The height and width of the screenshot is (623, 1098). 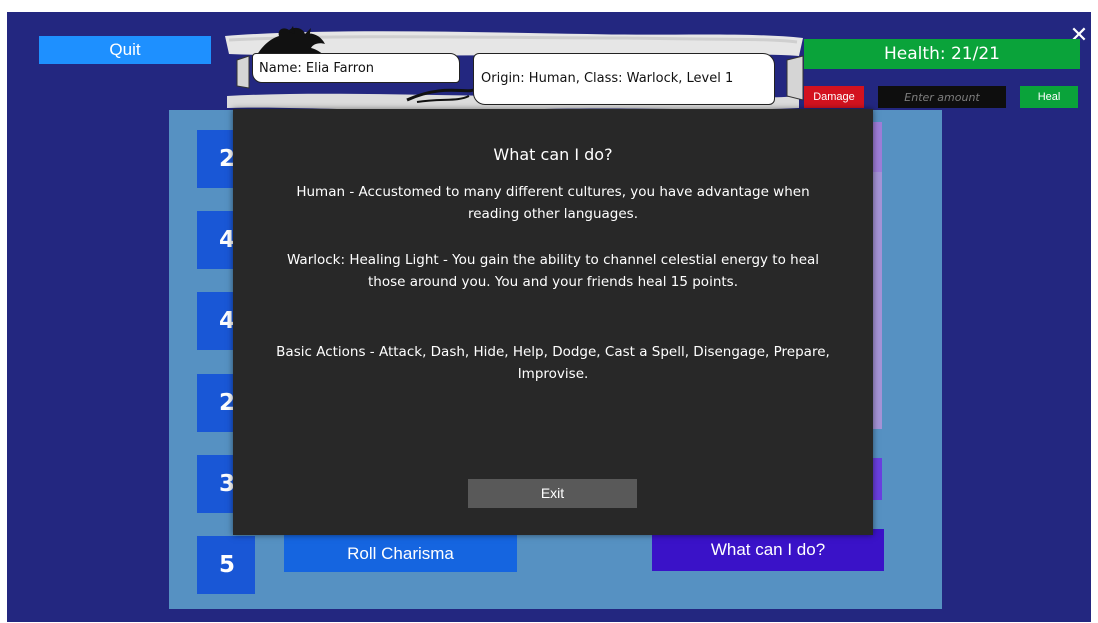 What do you see at coordinates (834, 97) in the screenshot?
I see `damage-button: Damage` at bounding box center [834, 97].